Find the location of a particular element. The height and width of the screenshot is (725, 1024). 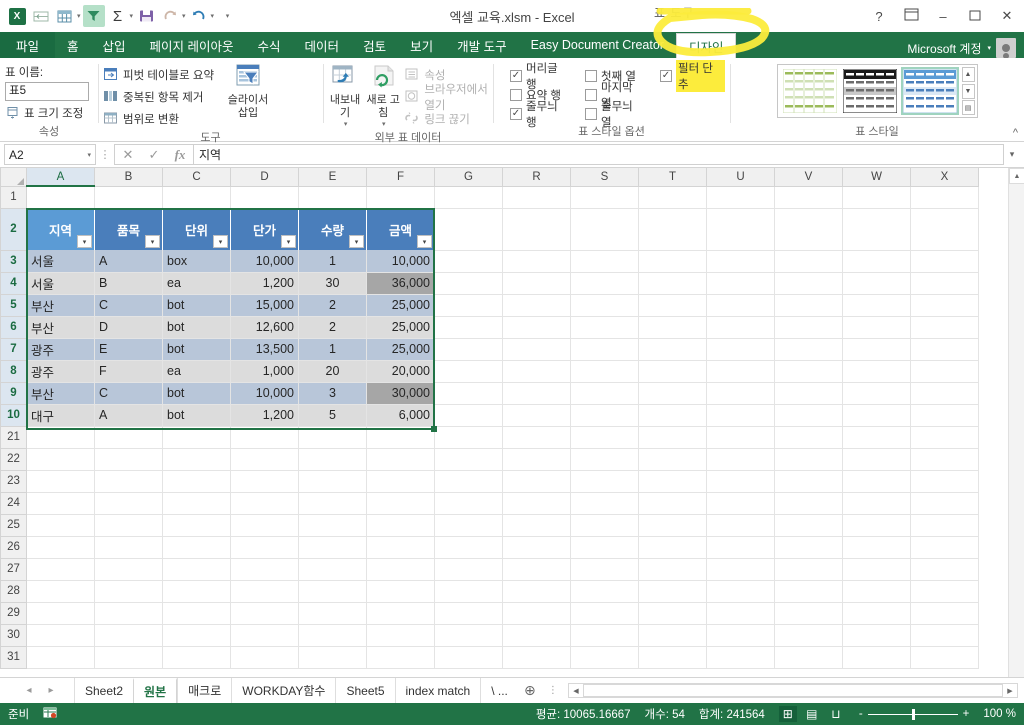

cell-T8 is located at coordinates (672, 371).